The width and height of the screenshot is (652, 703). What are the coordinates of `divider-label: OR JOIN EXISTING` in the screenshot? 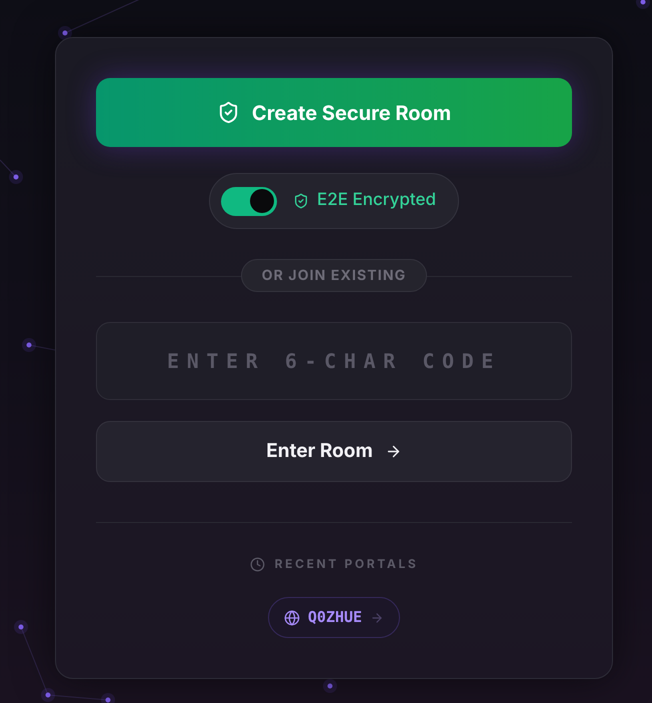 It's located at (334, 275).